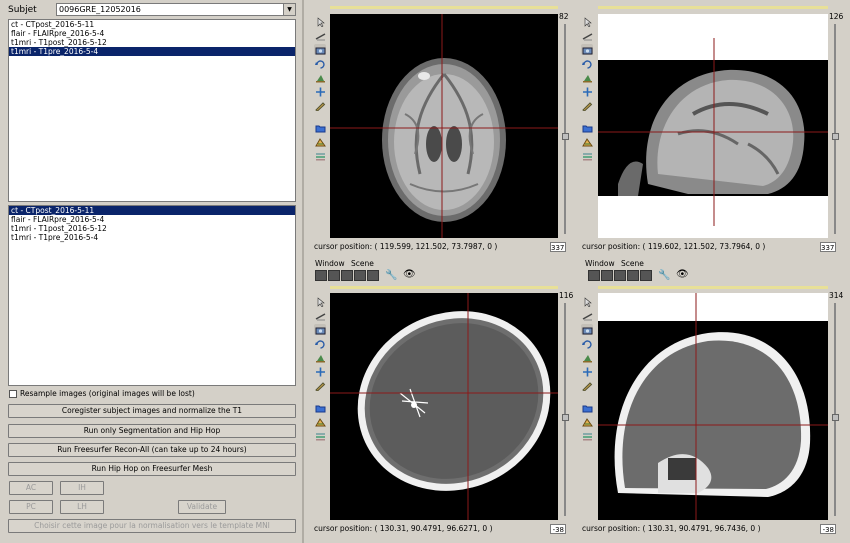 This screenshot has width=850, height=543. Describe the element at coordinates (31, 507) in the screenshot. I see `pc-button: PC` at that location.